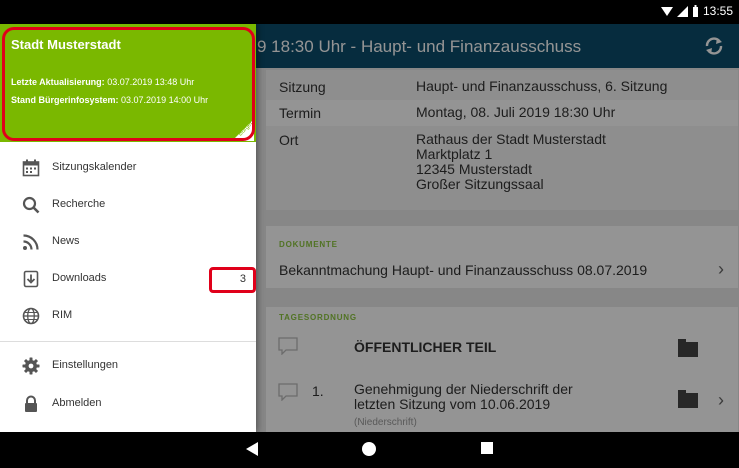 This screenshot has width=739, height=468. I want to click on downloads-count-badge: 3, so click(232, 280).